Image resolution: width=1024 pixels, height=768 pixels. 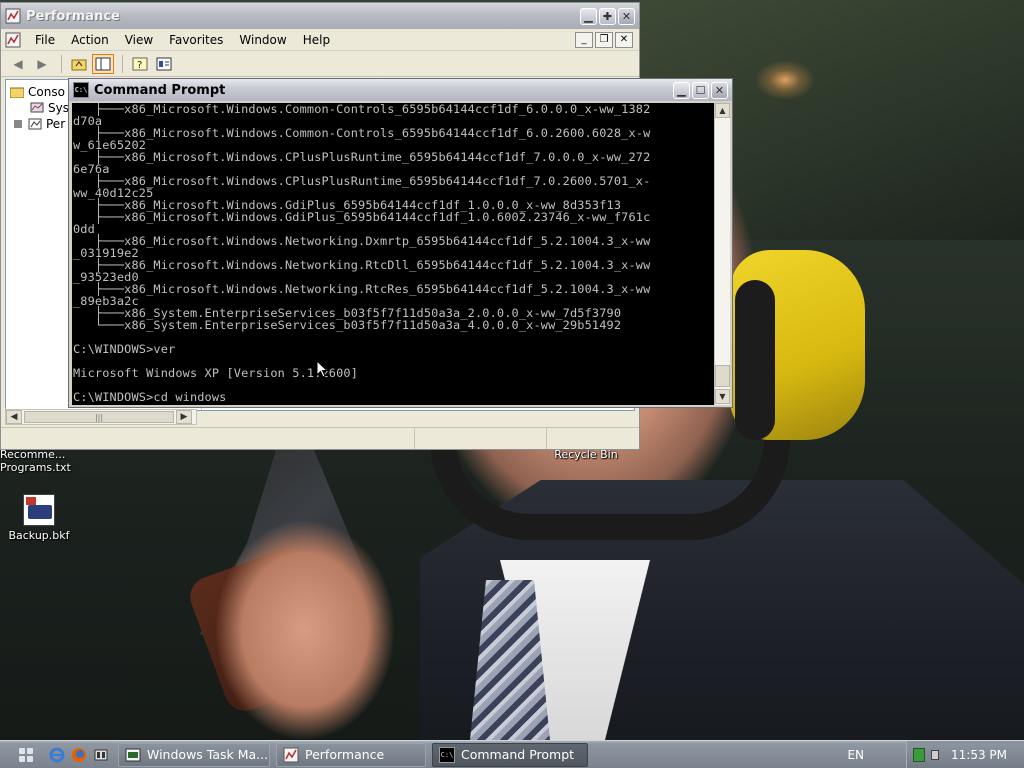 I want to click on menu-window: Window, so click(x=262, y=40).